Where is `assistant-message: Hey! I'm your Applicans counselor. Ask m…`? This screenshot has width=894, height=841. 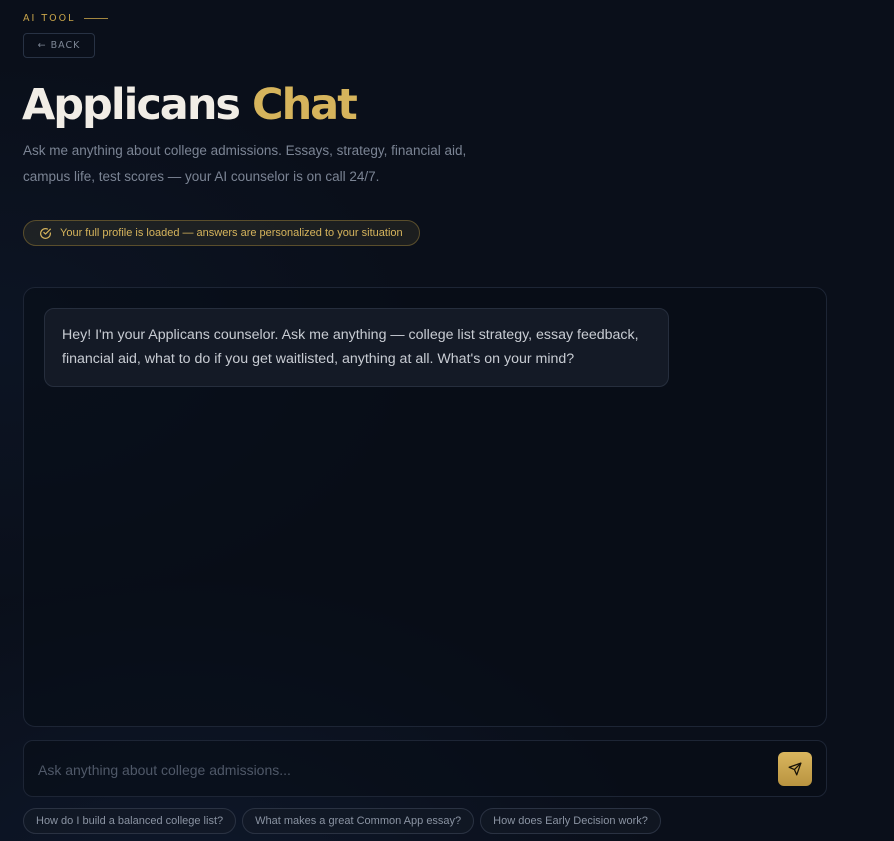
assistant-message: Hey! I'm your Applicans counselor. Ask m… is located at coordinates (356, 347).